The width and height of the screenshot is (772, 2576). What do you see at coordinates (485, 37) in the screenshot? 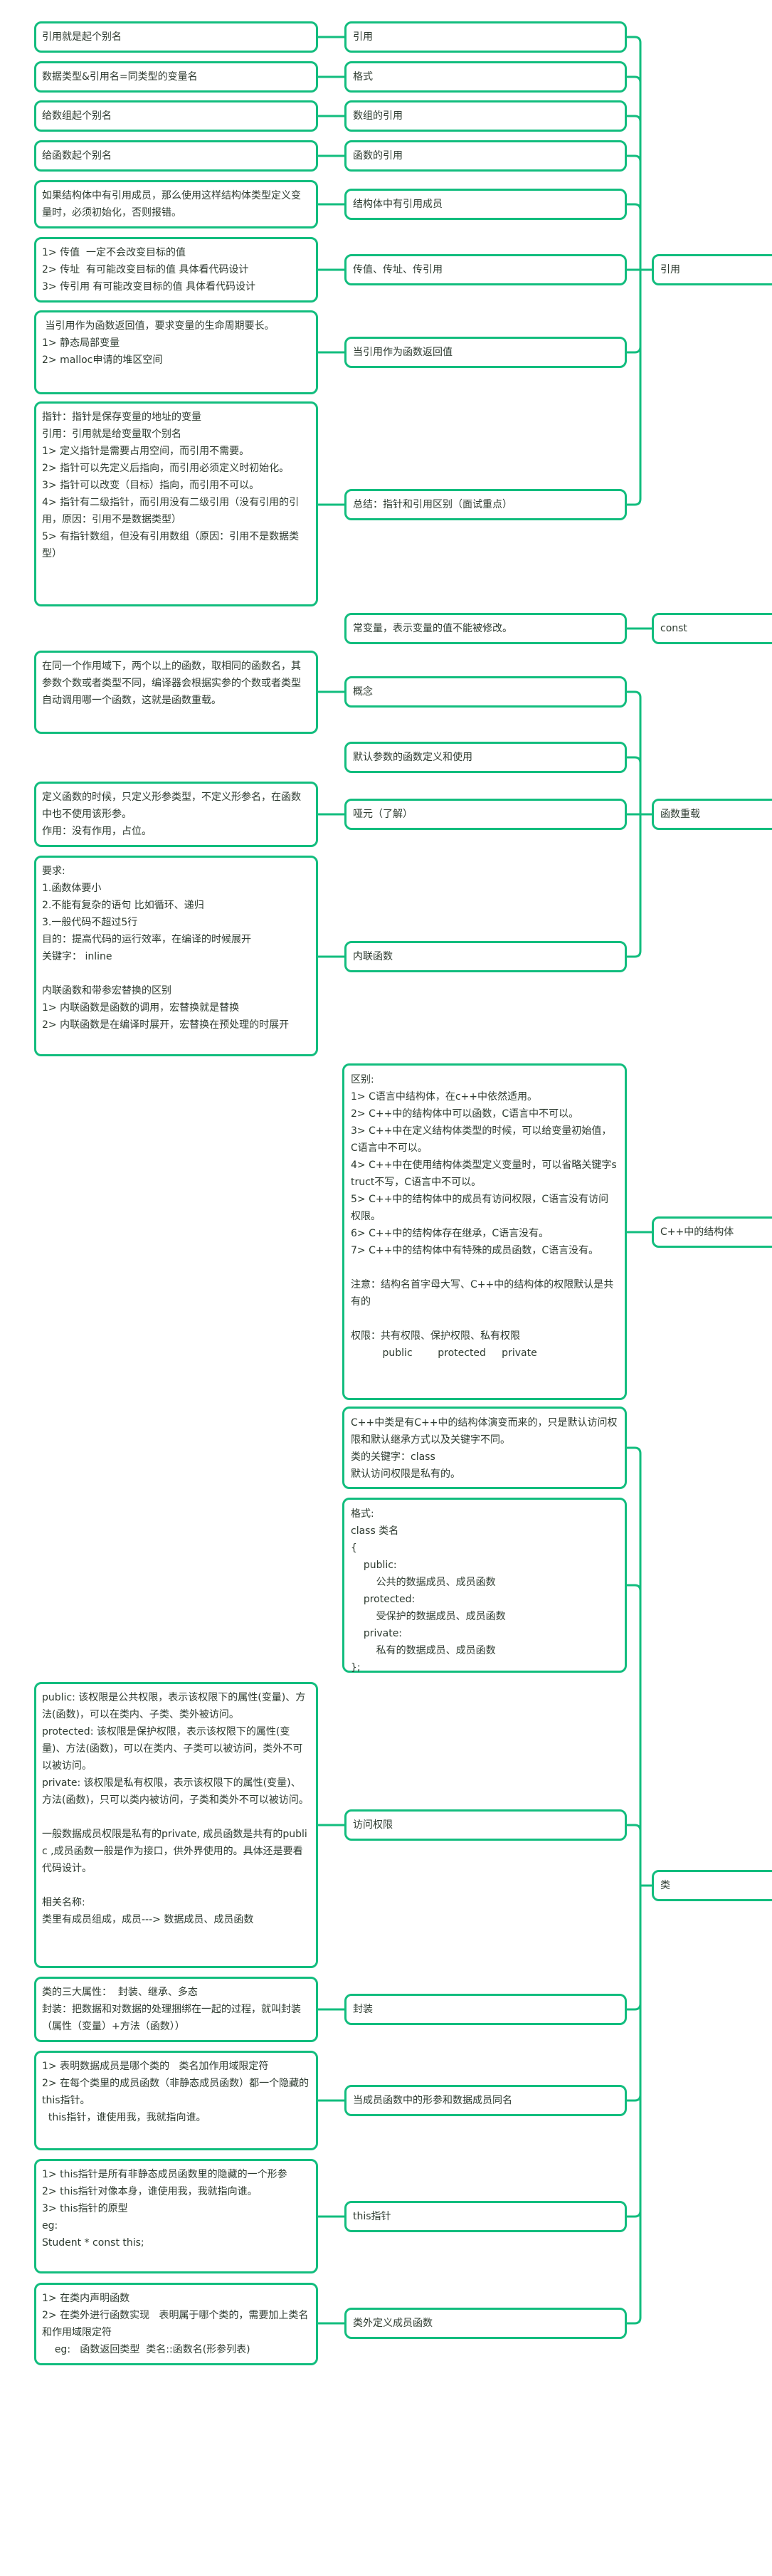
I see `topic-node: 引用` at bounding box center [485, 37].